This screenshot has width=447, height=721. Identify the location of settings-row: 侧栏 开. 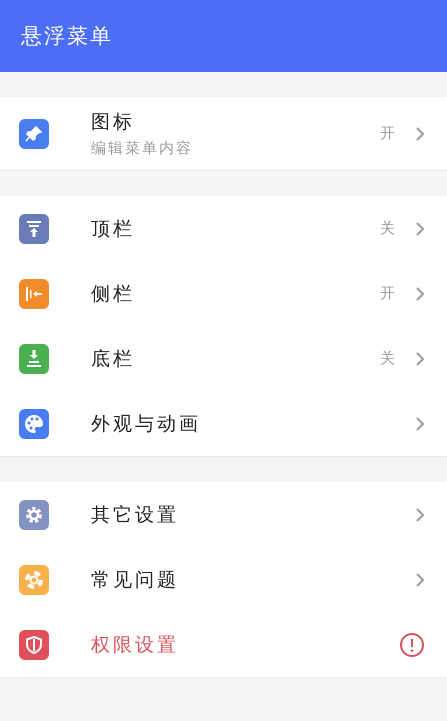
(223, 293).